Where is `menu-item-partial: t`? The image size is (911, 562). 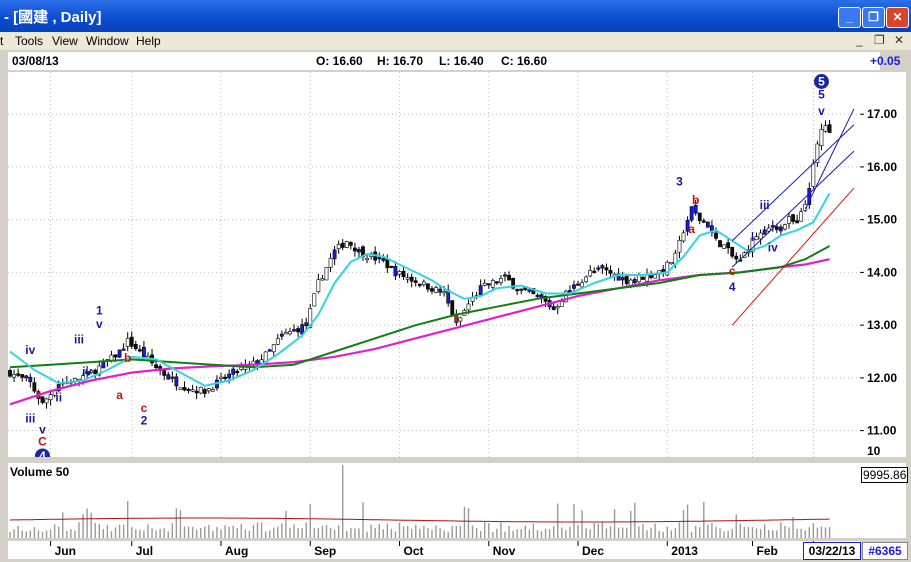
menu-item-partial: t is located at coordinates (1, 41).